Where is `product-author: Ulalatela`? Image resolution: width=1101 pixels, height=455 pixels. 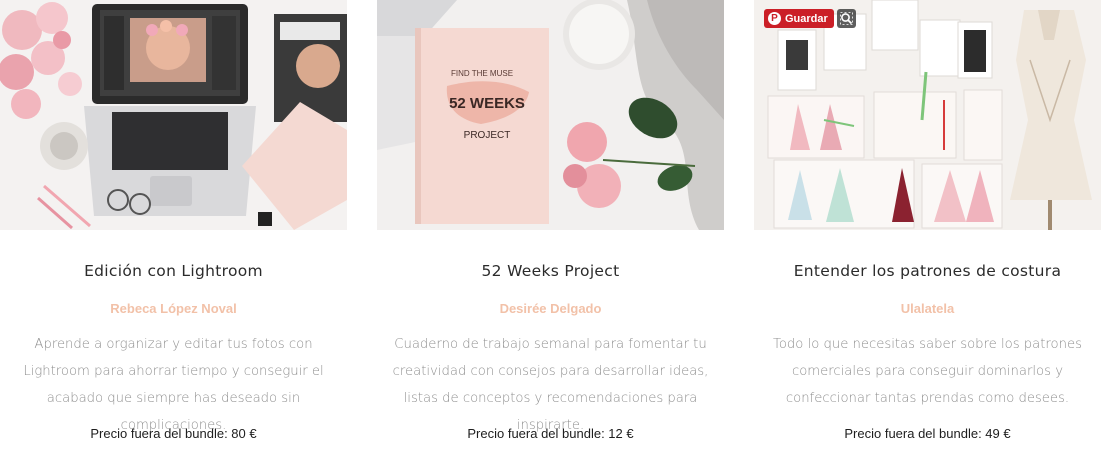
product-author: Ulalatela is located at coordinates (927, 309).